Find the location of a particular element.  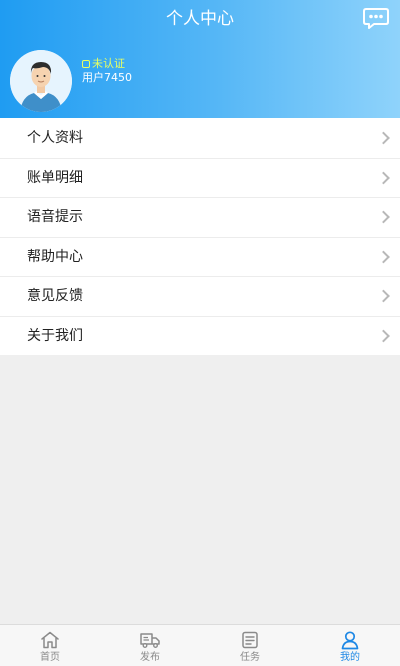

menu-item-voice-prompt: 语音提示 is located at coordinates (200, 217).